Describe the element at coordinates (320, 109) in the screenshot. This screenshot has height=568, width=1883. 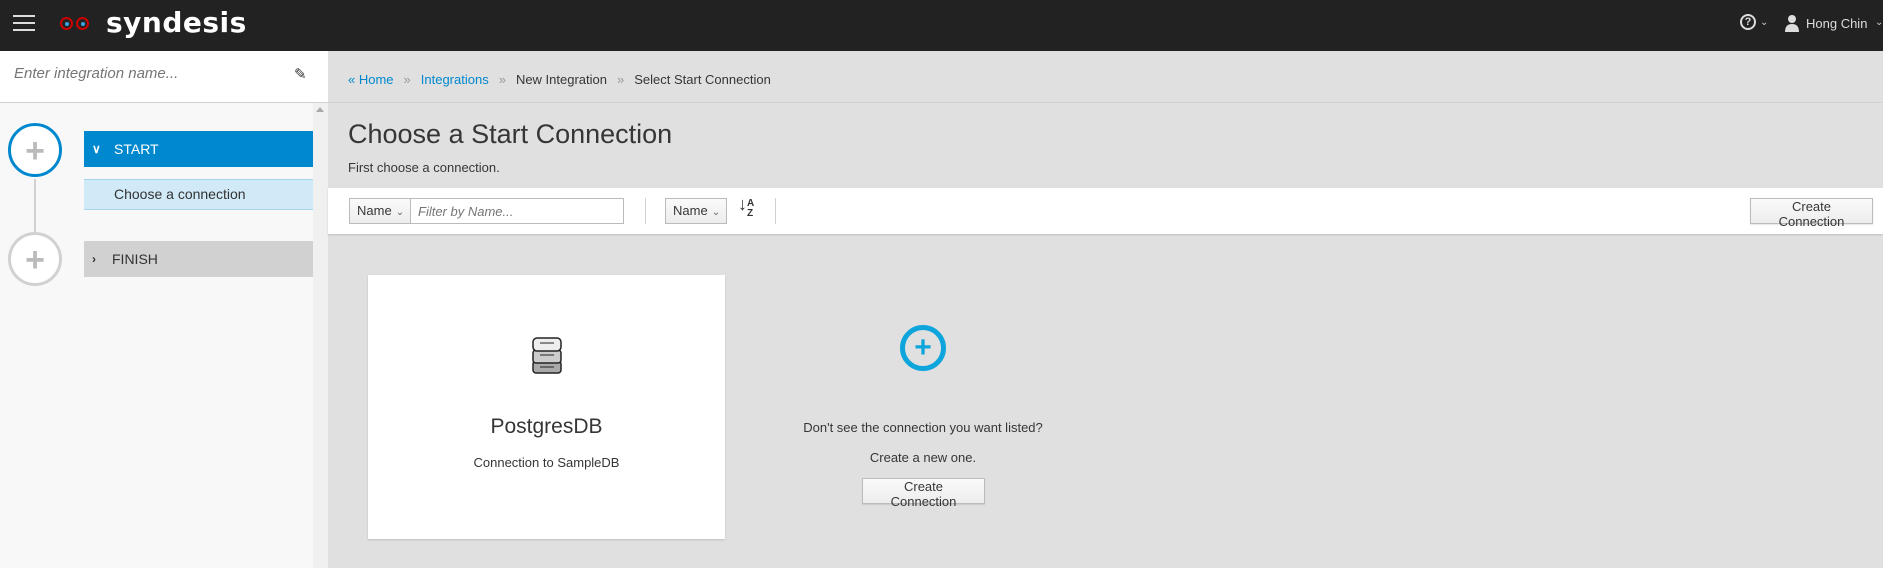
I see `scroll-up-arrow-icon` at that location.